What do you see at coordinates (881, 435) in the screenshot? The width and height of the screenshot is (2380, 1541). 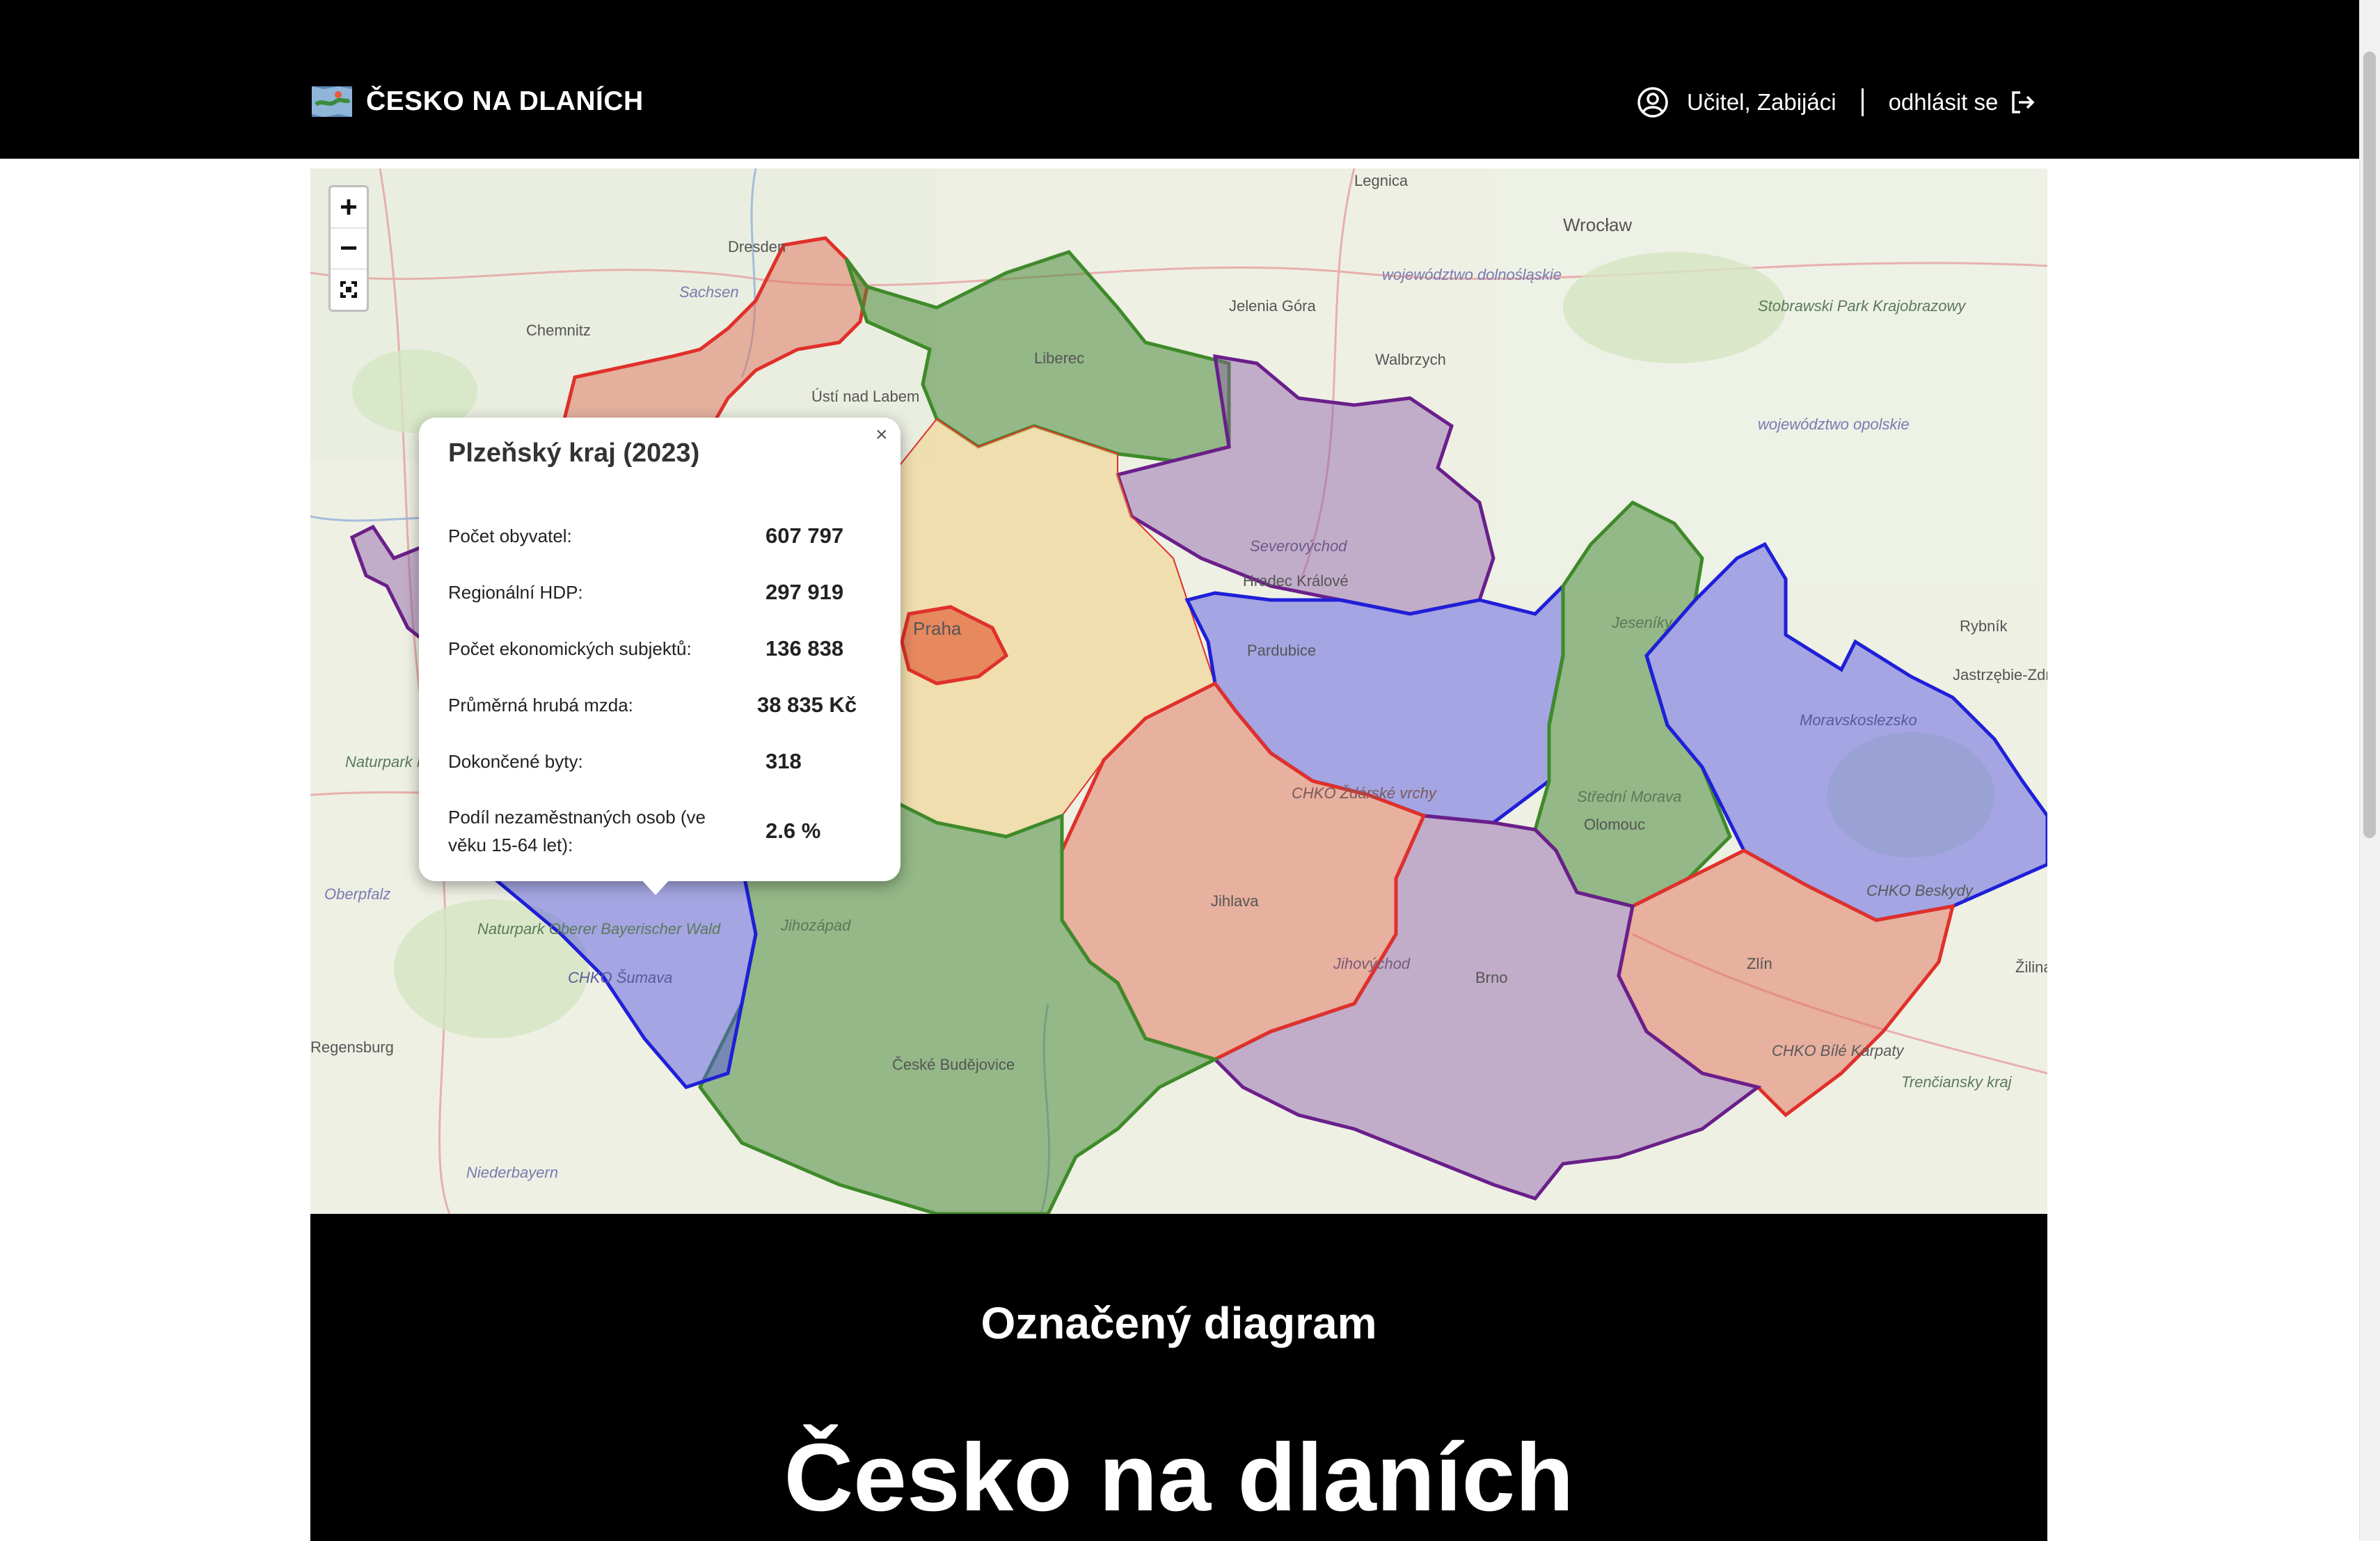 I see `close-icon: ×` at bounding box center [881, 435].